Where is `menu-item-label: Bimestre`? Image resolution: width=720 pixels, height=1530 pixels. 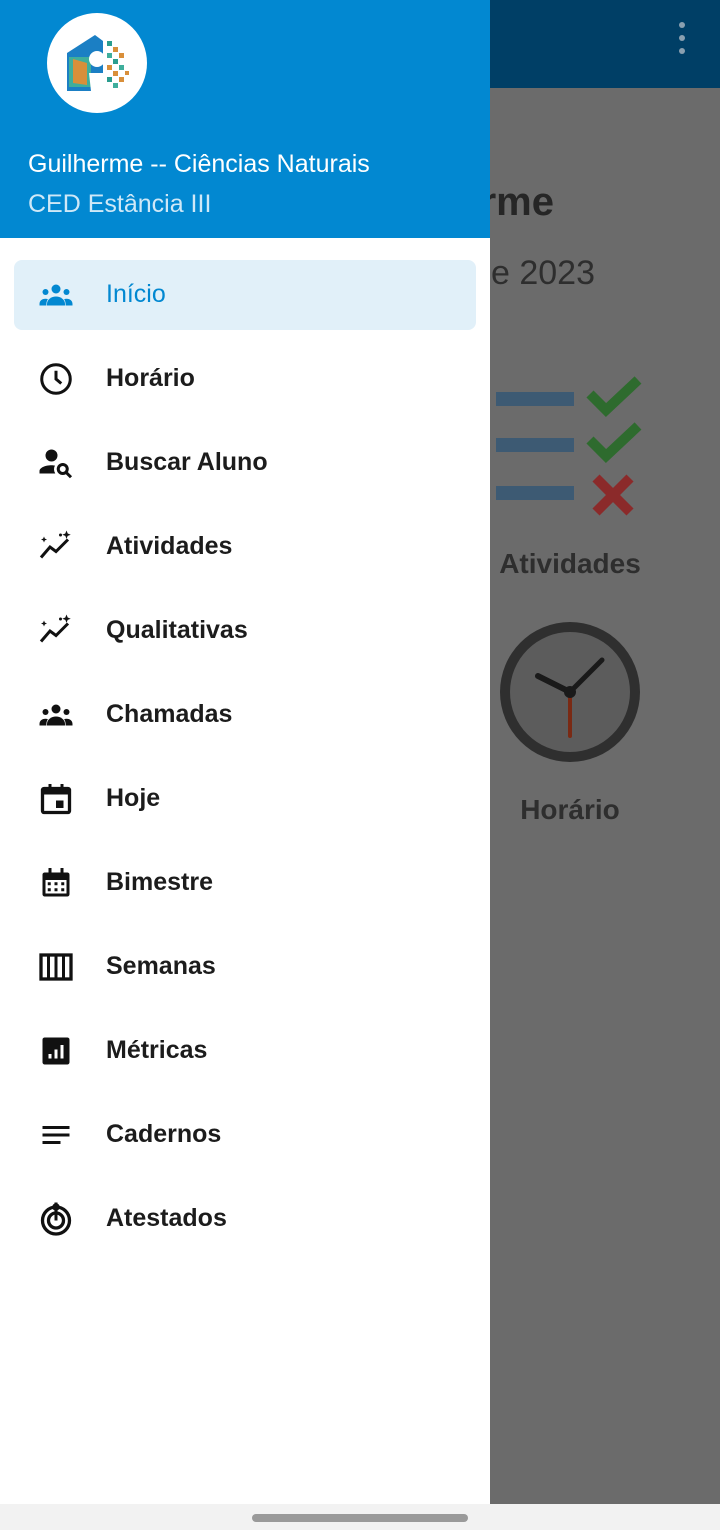
menu-item-label: Bimestre is located at coordinates (159, 882).